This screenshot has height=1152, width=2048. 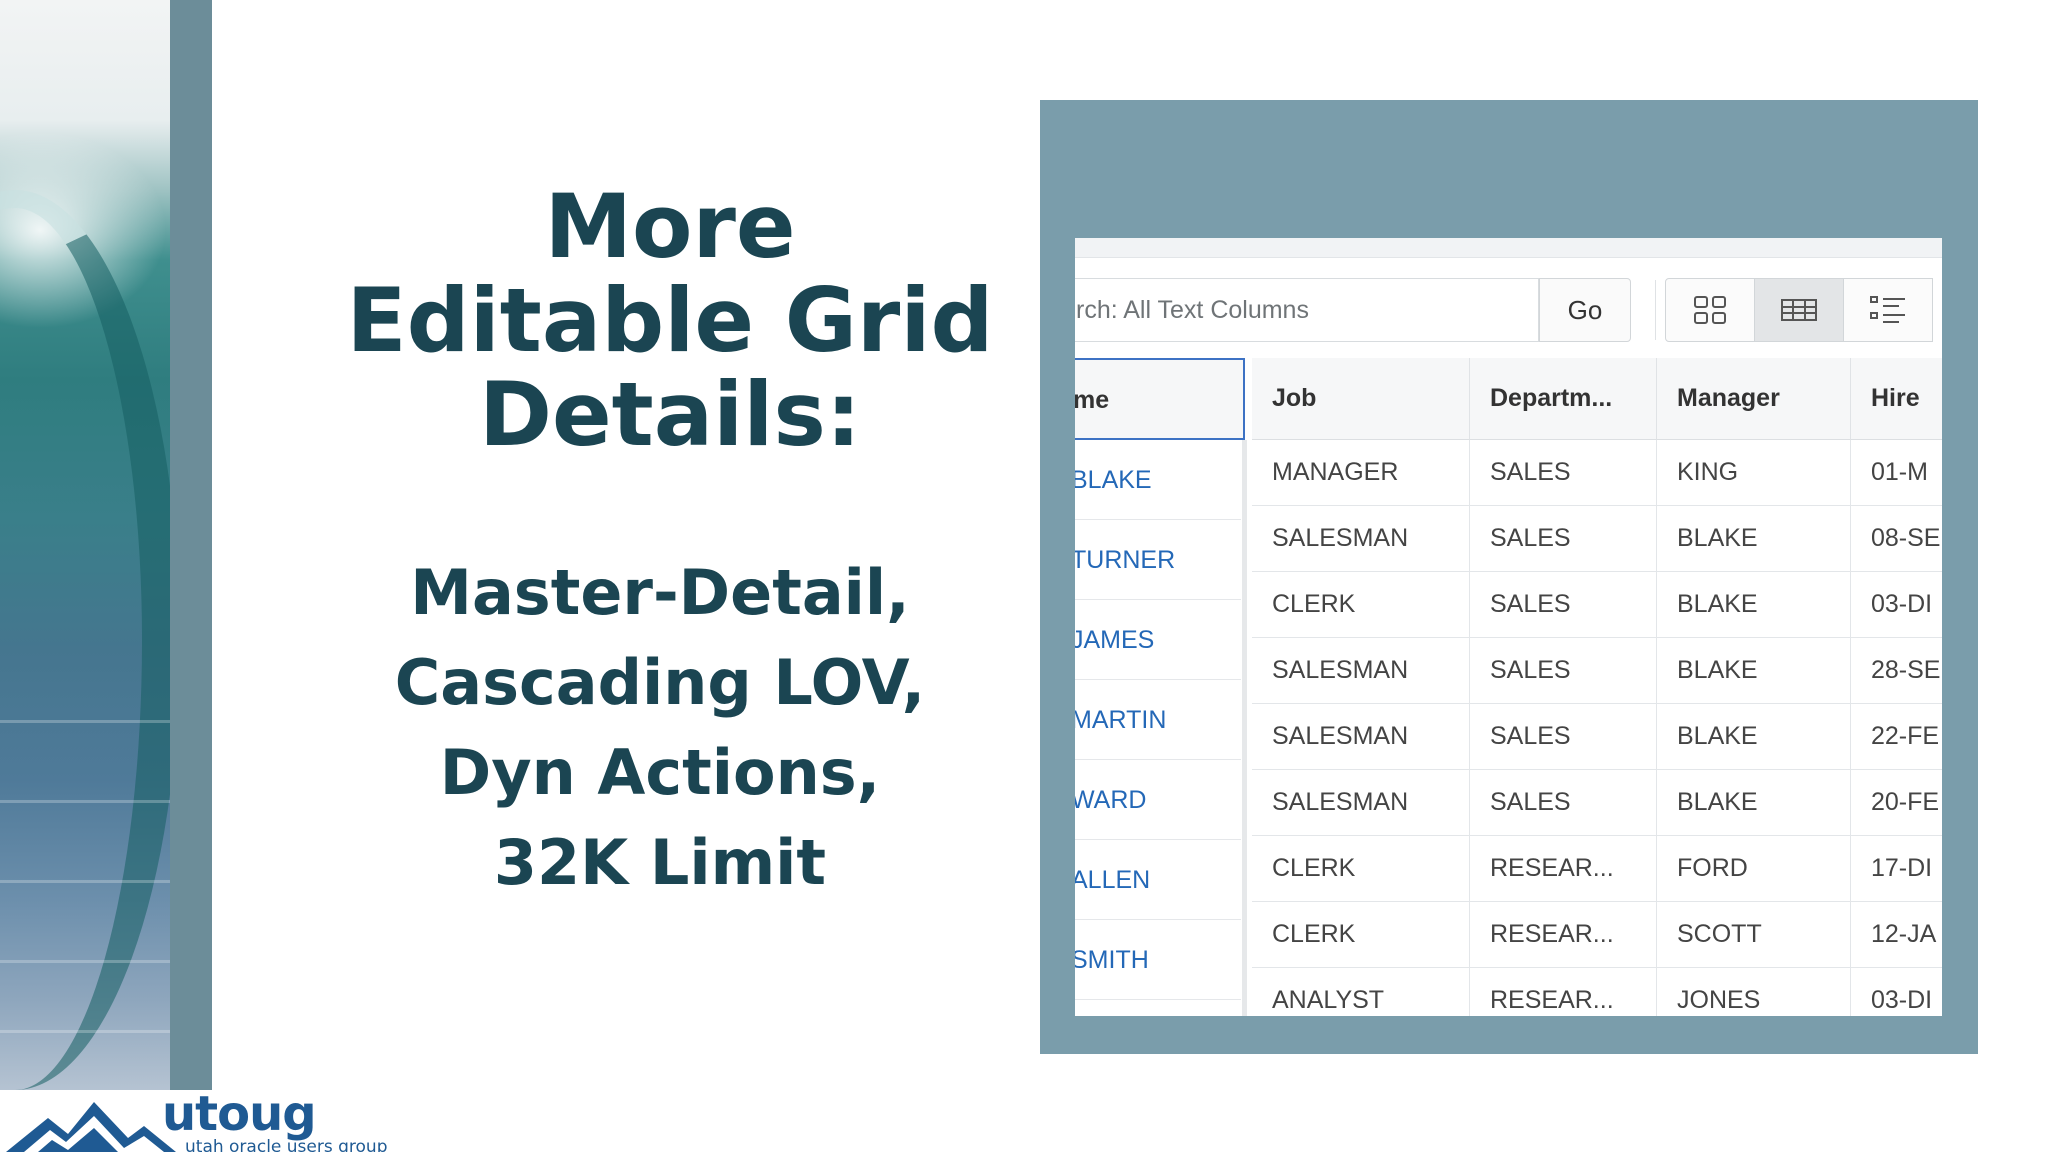 What do you see at coordinates (660, 682) in the screenshot?
I see `subtitle-line: Cascading LOV,` at bounding box center [660, 682].